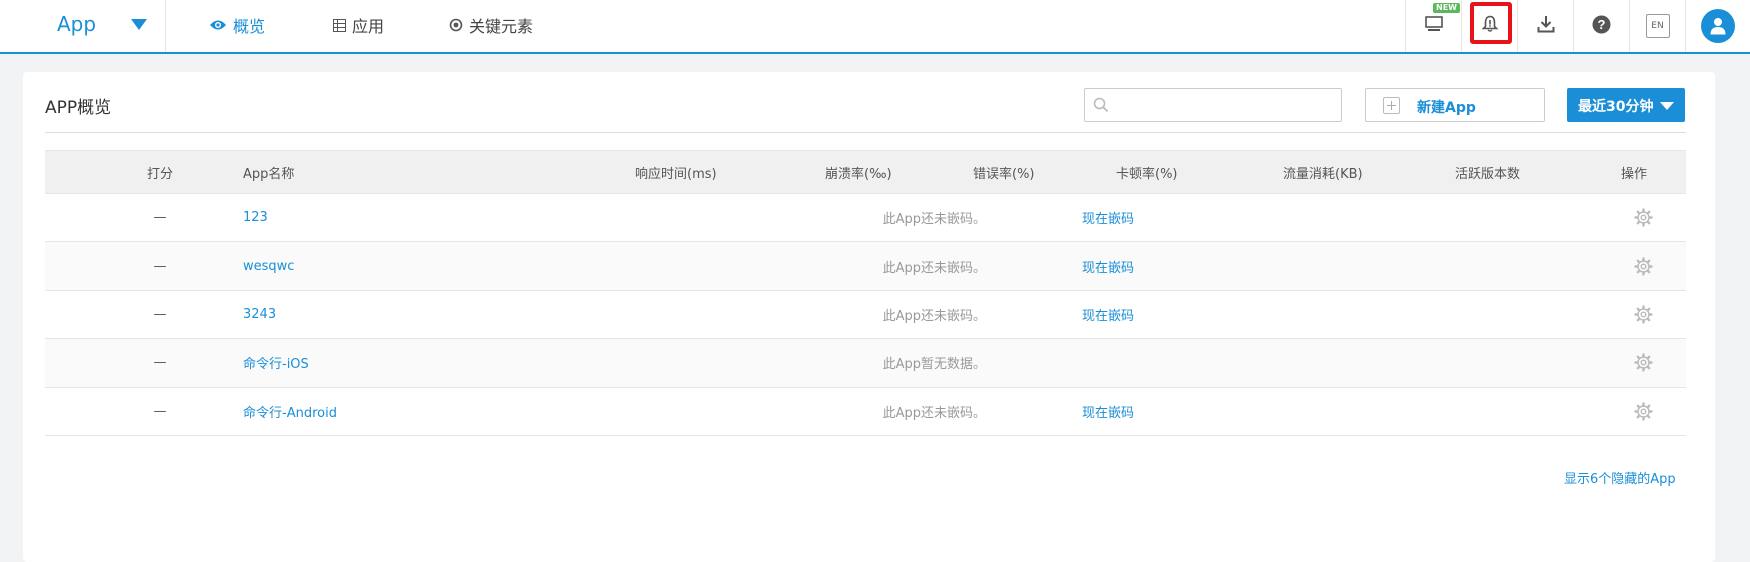 Image resolution: width=1750 pixels, height=562 pixels. Describe the element at coordinates (1620, 477) in the screenshot. I see `show-hidden-apps-link: 显示6个隐藏的App` at that location.